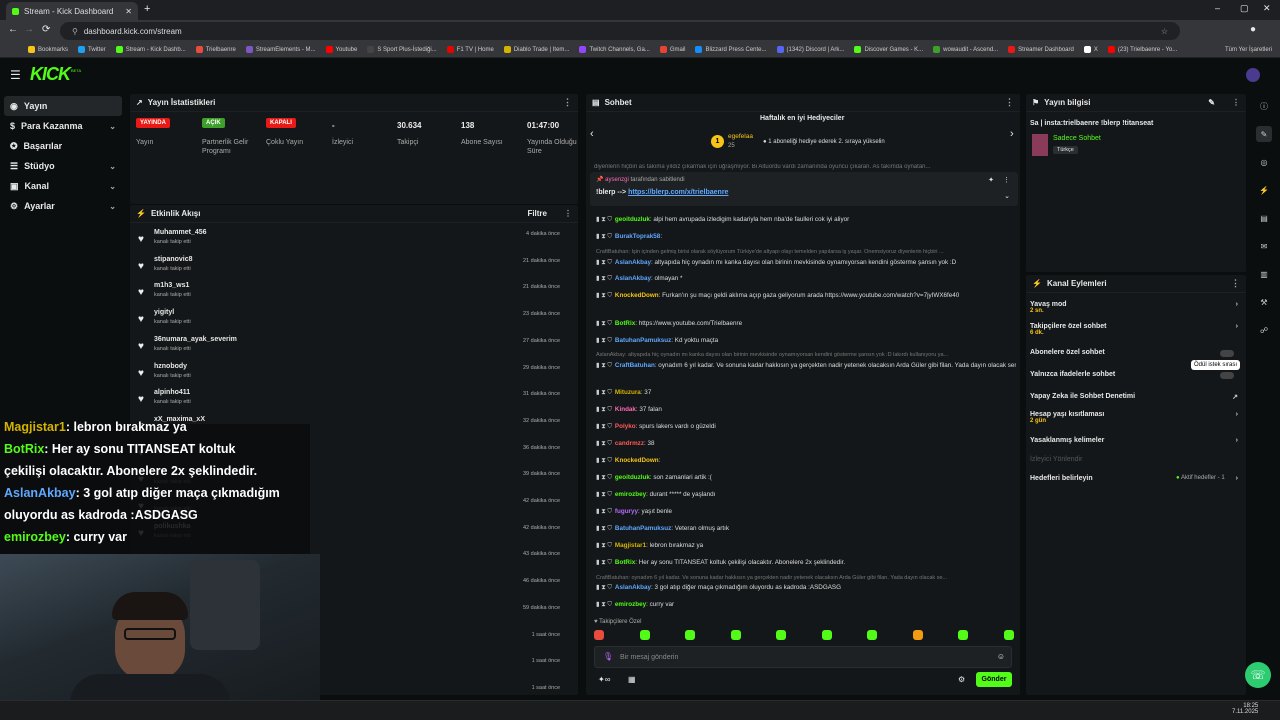  I want to click on event-username: Muhammet_456, so click(180, 232).